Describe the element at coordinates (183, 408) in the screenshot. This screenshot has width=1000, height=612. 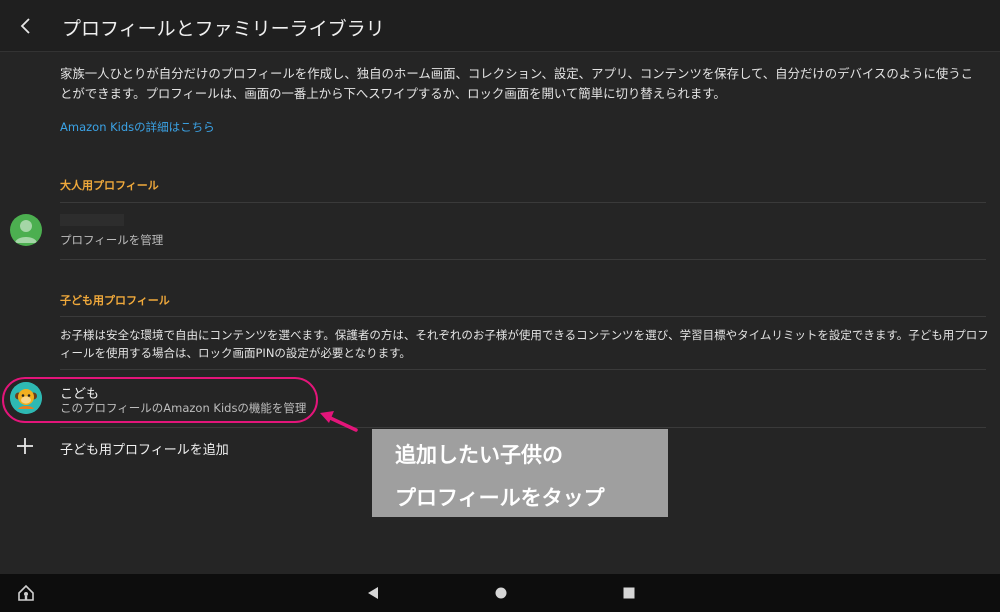
I see `kid-profile-subtitle: このプロフィールのAmazon Kidsの機能を管理` at that location.